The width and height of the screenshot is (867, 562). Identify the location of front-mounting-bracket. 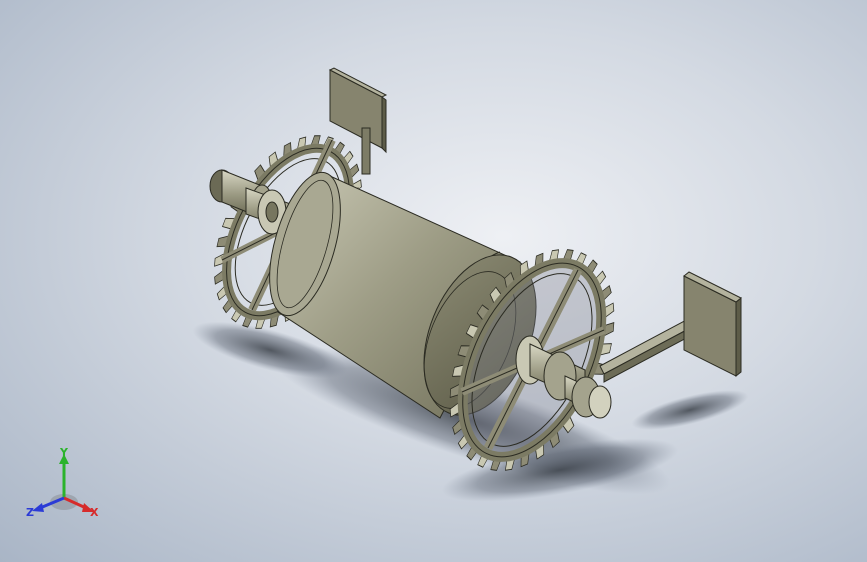
(670, 327).